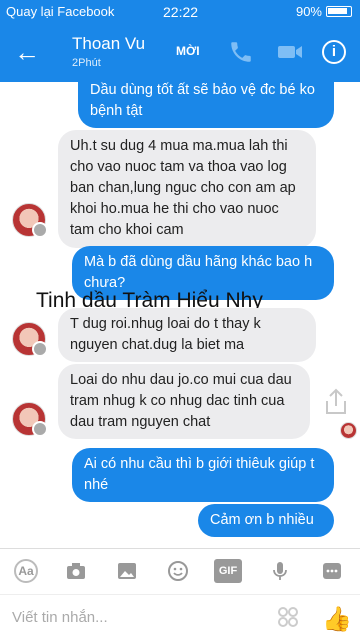 This screenshot has height=640, width=360. What do you see at coordinates (228, 571) in the screenshot?
I see `gif-button: GIF` at bounding box center [228, 571].